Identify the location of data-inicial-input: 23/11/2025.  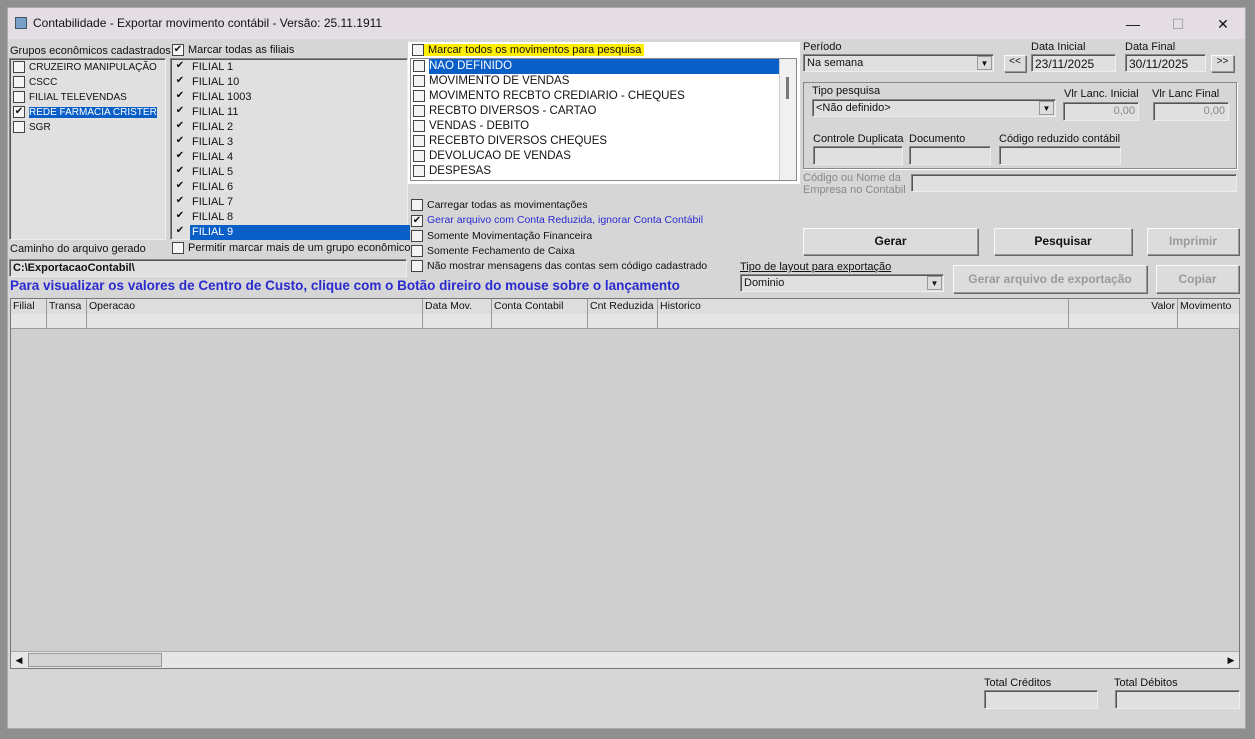
(1073, 63).